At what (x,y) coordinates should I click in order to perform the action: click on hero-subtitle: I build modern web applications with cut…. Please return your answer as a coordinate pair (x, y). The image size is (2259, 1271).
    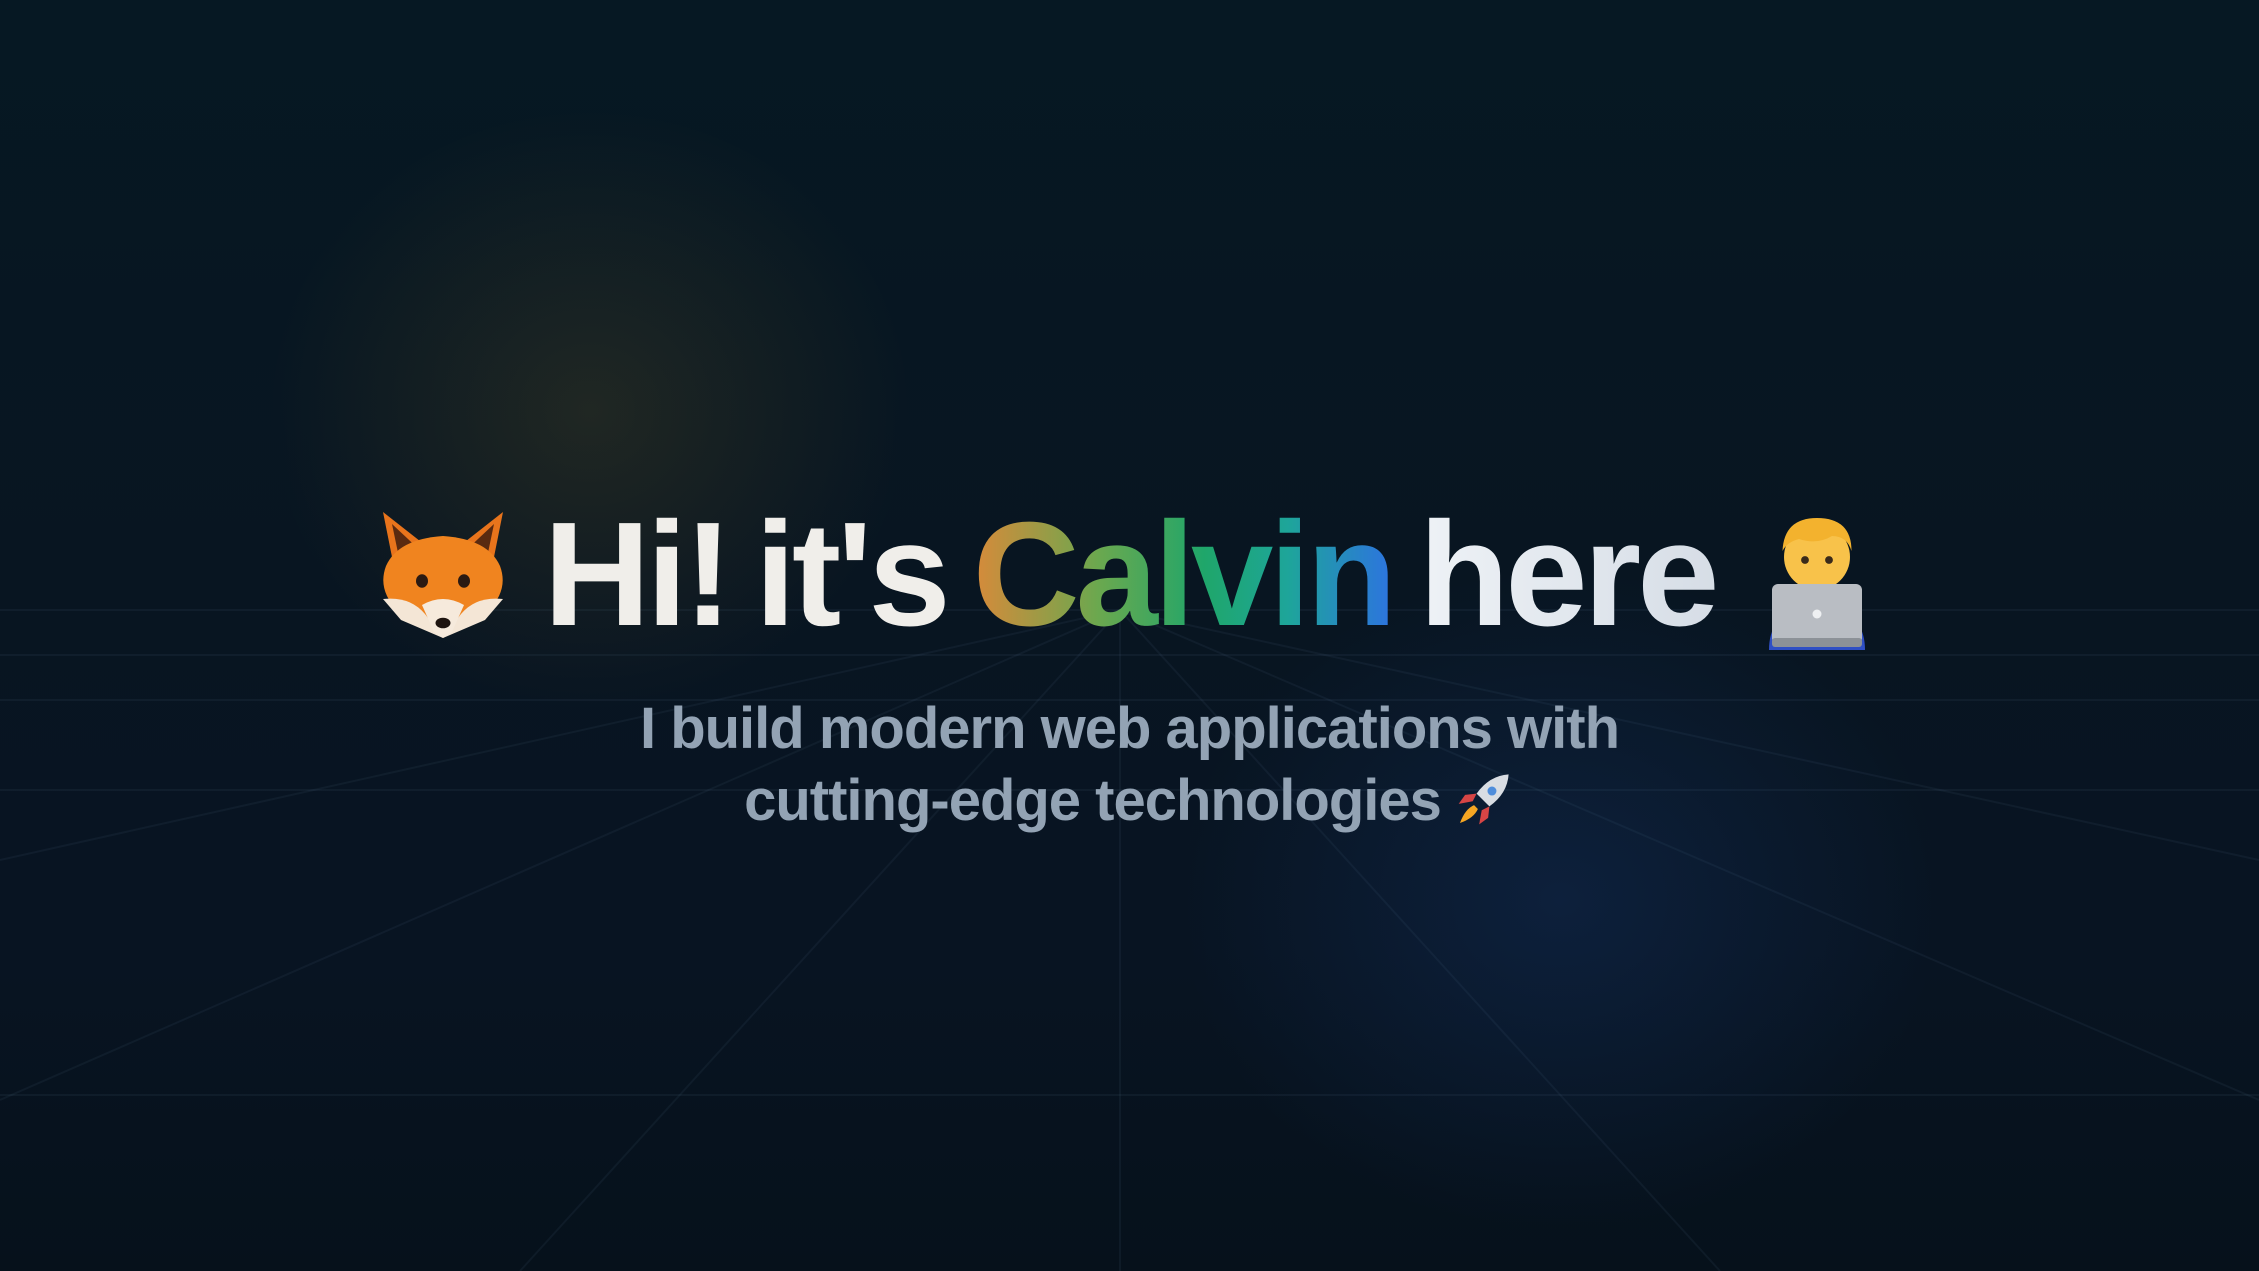
    Looking at the image, I should click on (1129, 765).